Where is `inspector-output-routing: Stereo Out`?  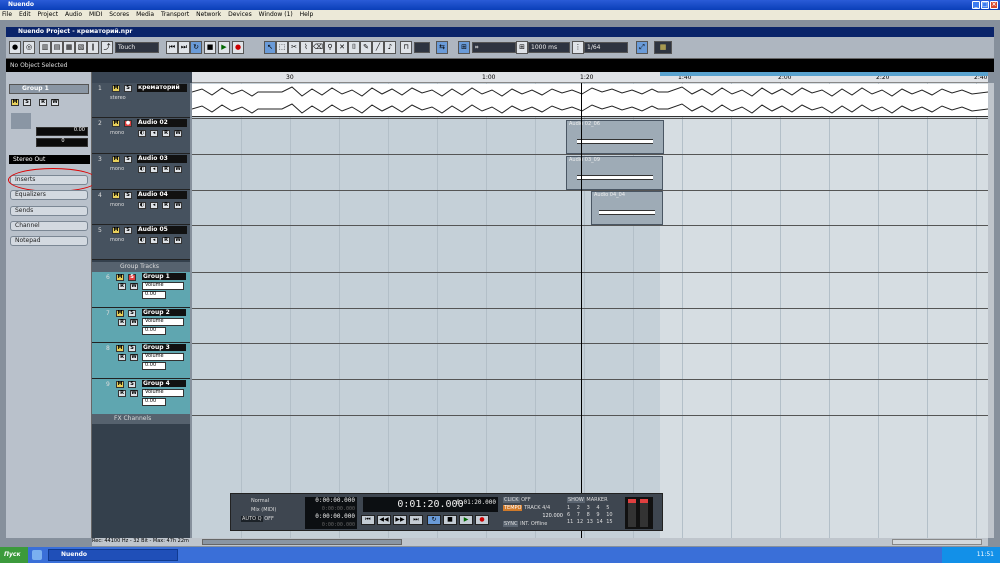 inspector-output-routing: Stereo Out is located at coordinates (49, 159).